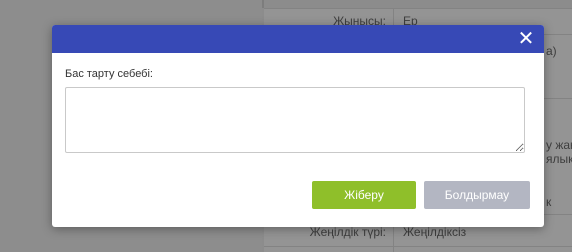  What do you see at coordinates (526, 39) in the screenshot?
I see `close-icon: ✕` at bounding box center [526, 39].